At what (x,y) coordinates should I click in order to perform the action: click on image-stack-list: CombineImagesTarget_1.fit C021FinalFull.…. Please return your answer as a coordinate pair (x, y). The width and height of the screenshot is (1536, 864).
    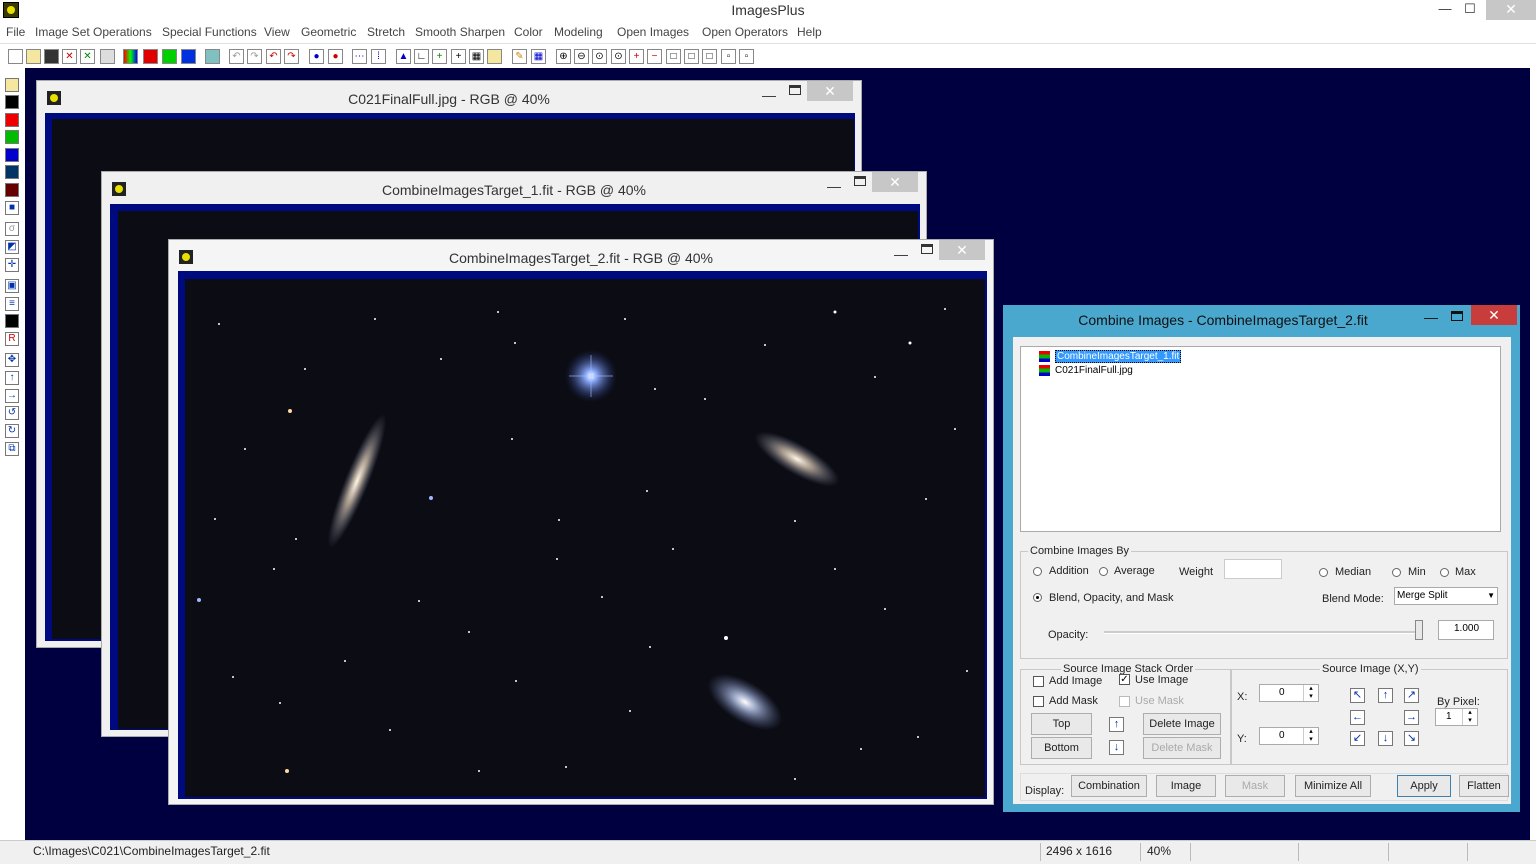
    Looking at the image, I should click on (1260, 439).